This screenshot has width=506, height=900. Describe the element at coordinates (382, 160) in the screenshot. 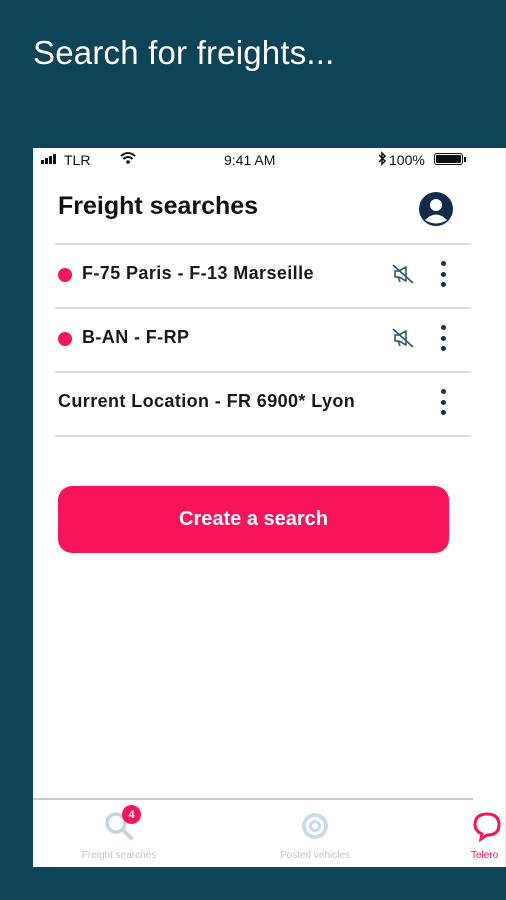

I see `bluetooth-icon` at that location.